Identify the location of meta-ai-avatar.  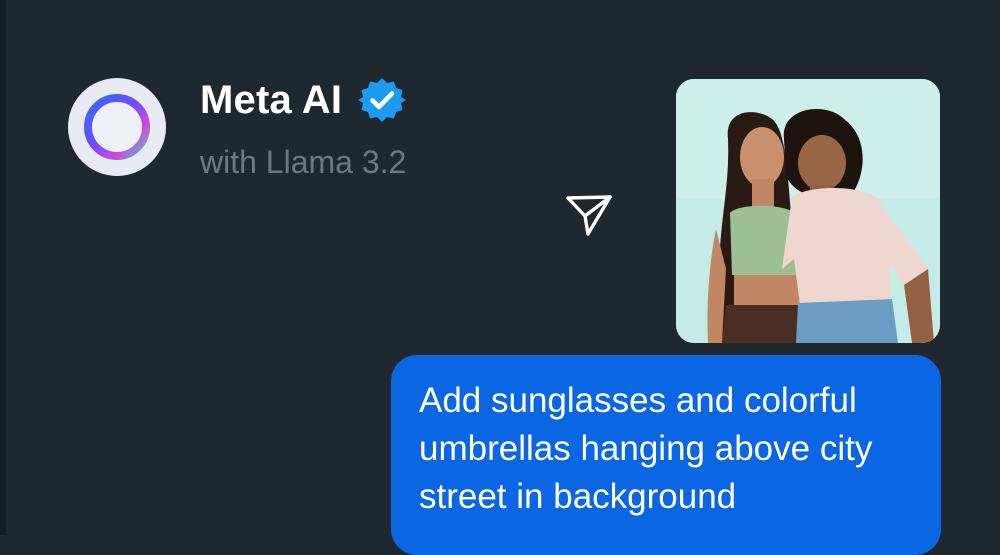
(117, 127).